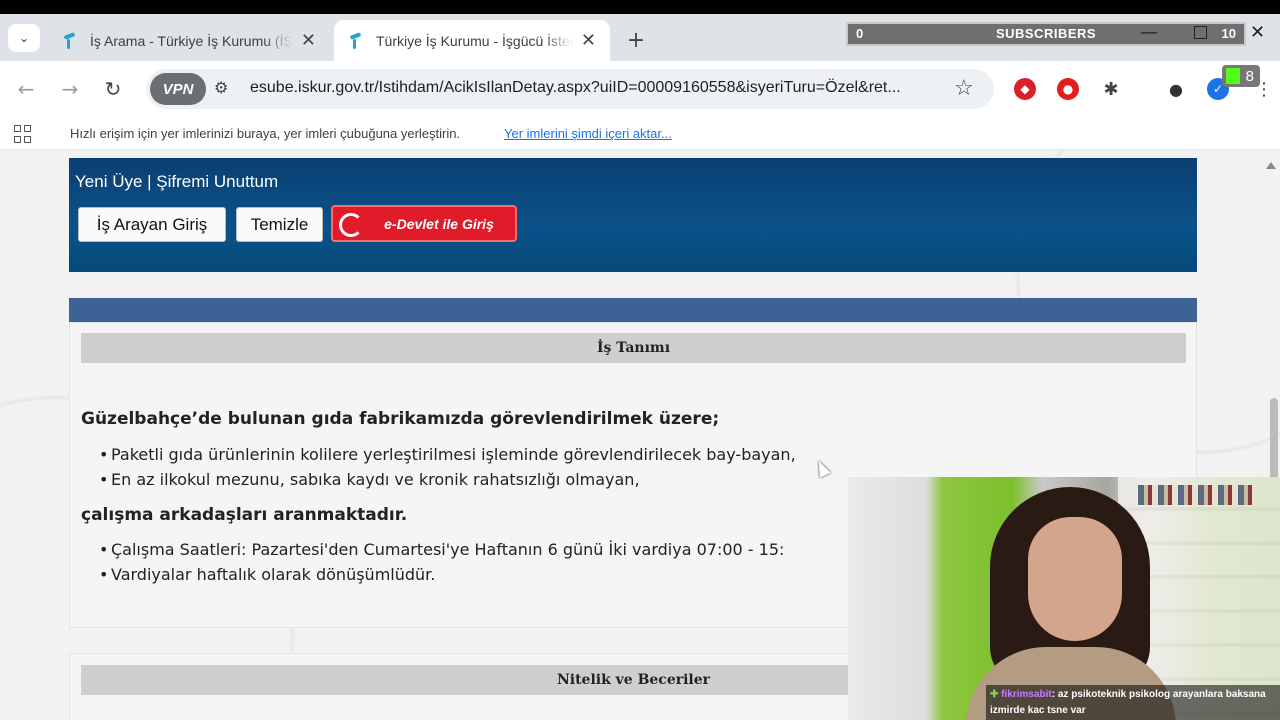 The width and height of the screenshot is (1280, 720). I want to click on kick-icon, so click(1233, 76).